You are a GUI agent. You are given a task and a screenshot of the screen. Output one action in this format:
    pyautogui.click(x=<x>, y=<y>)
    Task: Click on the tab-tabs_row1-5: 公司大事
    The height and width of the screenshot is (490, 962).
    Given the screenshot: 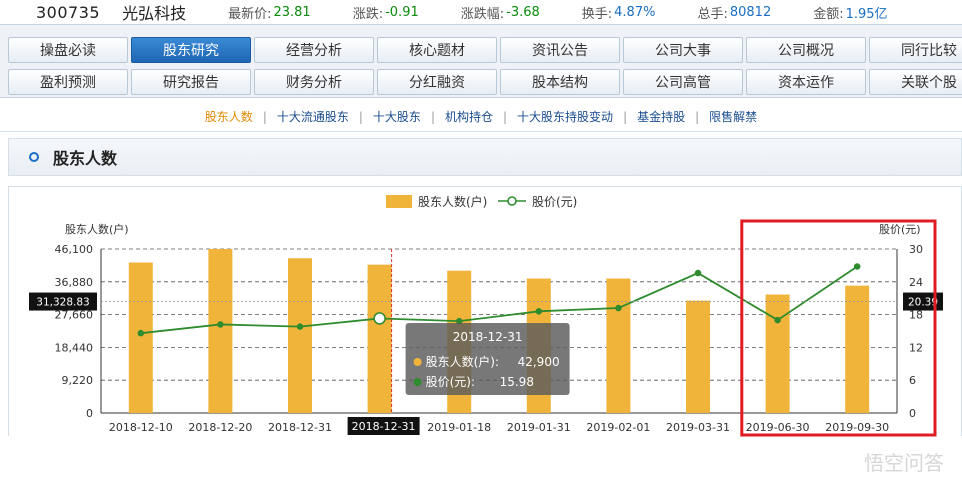 What is the action you would take?
    pyautogui.click(x=683, y=50)
    